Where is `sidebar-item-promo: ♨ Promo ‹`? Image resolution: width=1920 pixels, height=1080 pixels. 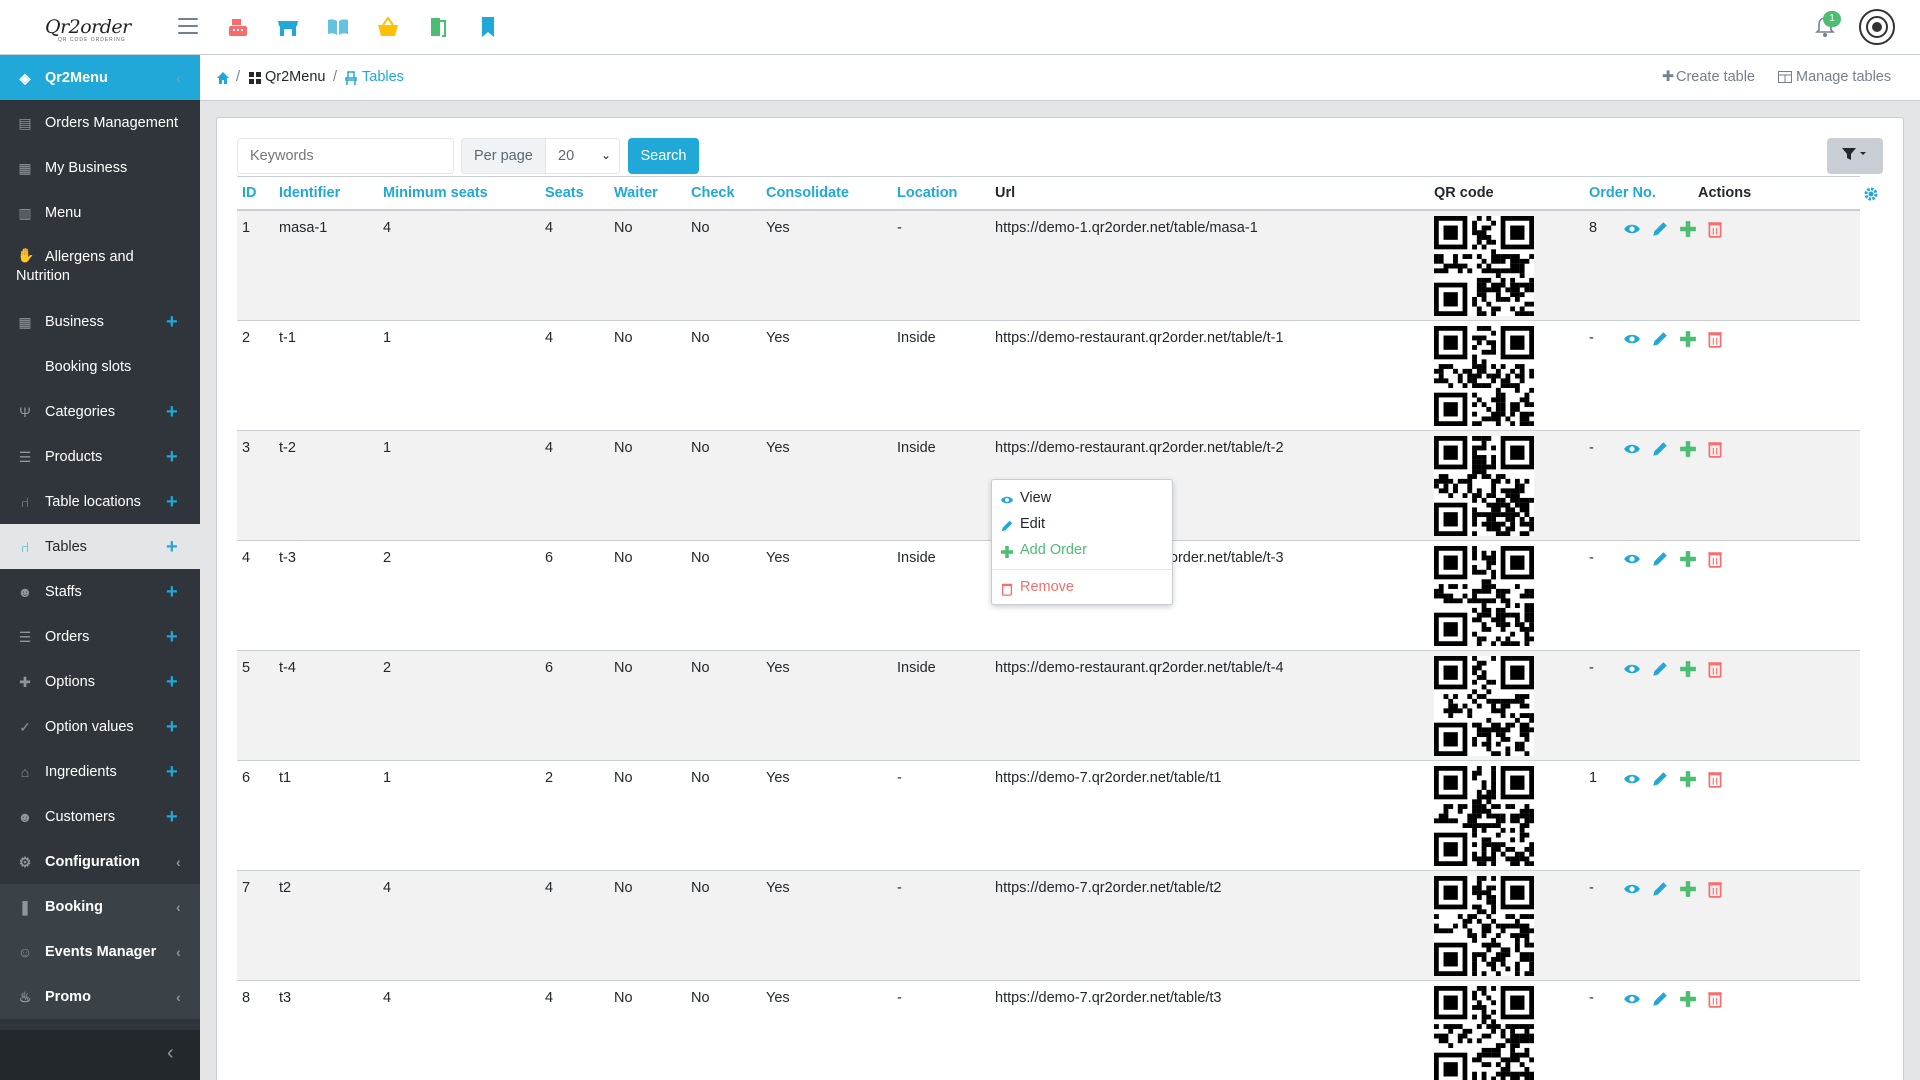 sidebar-item-promo: ♨ Promo ‹ is located at coordinates (100, 996).